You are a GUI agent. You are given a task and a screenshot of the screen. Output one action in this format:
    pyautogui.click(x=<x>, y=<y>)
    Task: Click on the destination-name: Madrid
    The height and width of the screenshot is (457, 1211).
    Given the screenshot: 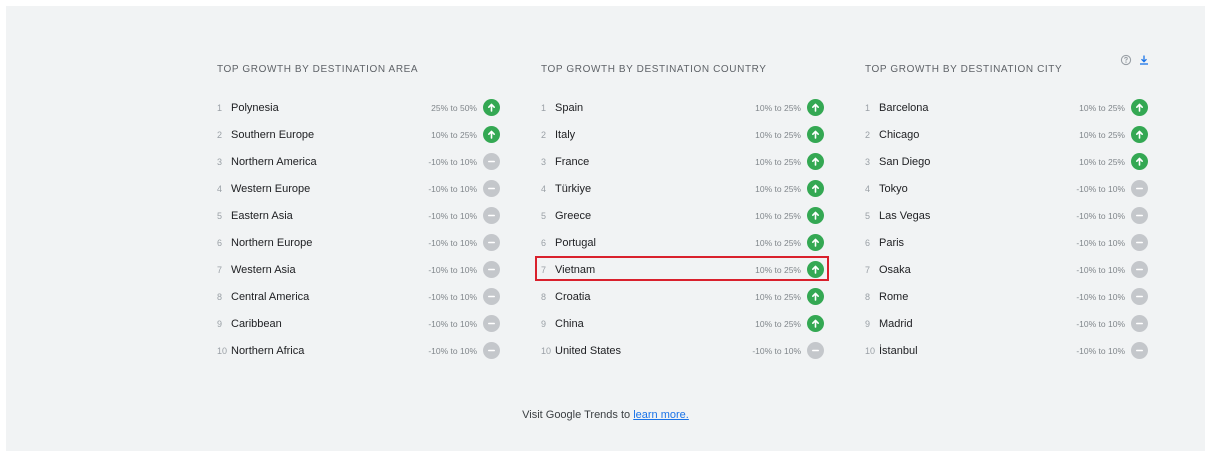 What is the action you would take?
    pyautogui.click(x=896, y=323)
    